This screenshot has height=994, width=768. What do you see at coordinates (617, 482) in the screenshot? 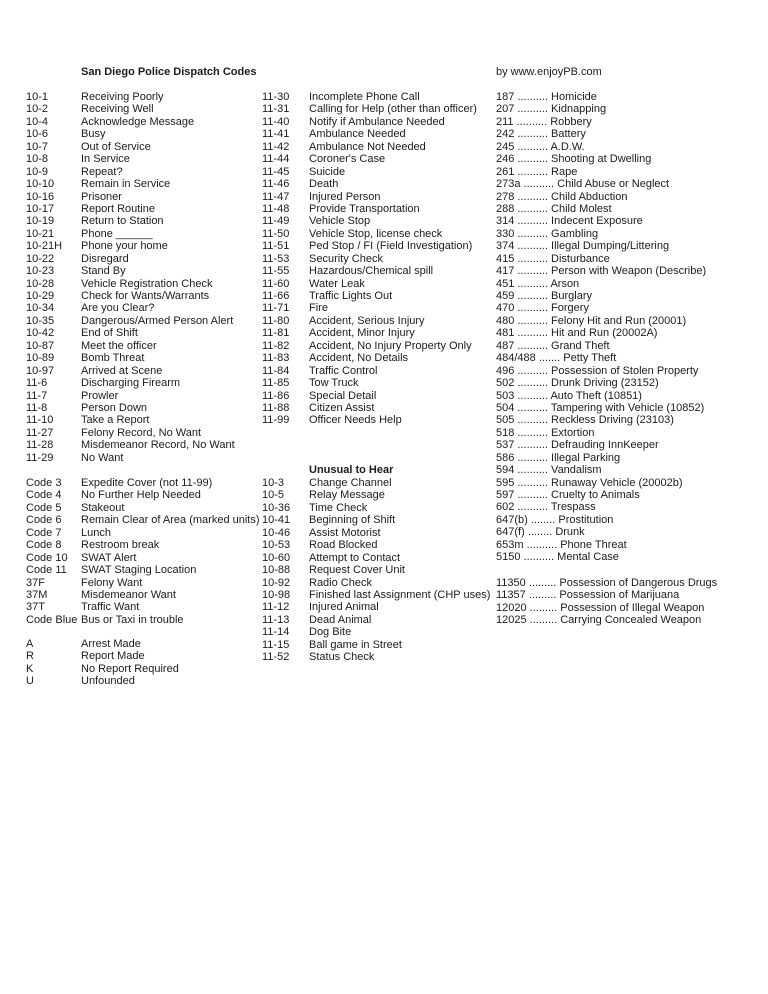
I see `code-description: Runaway Vehicle (20002b)` at bounding box center [617, 482].